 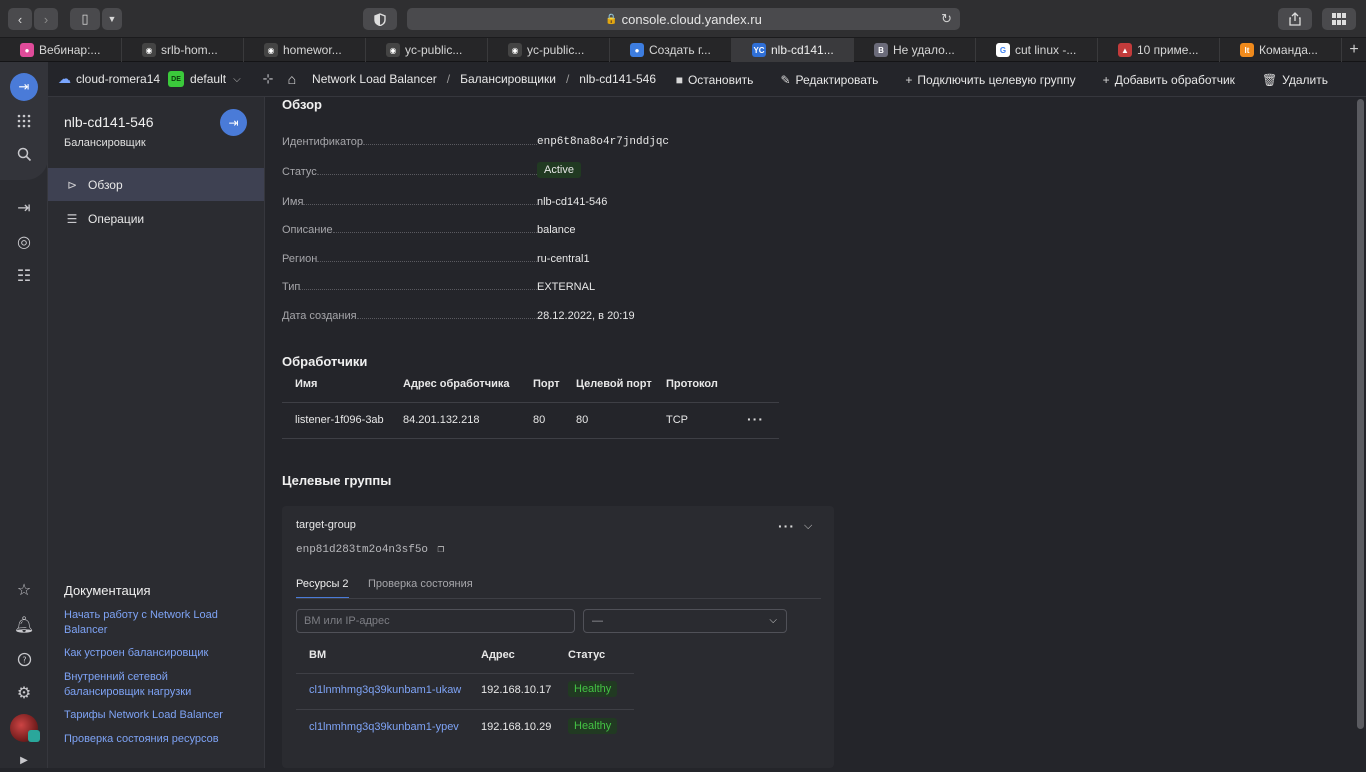 What do you see at coordinates (785, 79) in the screenshot?
I see `edit-icon: ✎` at bounding box center [785, 79].